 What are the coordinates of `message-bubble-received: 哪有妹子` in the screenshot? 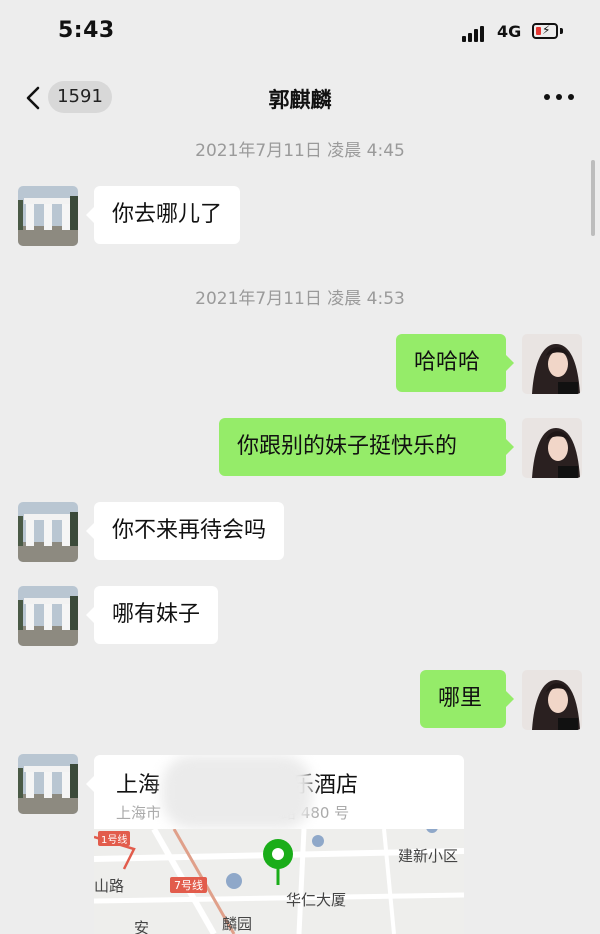 It's located at (152, 615).